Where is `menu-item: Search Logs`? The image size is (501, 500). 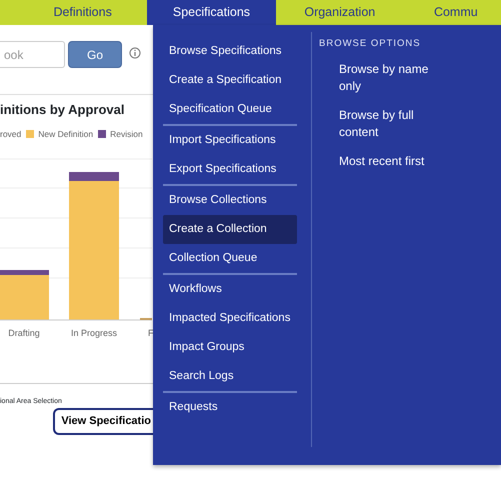 menu-item: Search Logs is located at coordinates (230, 376).